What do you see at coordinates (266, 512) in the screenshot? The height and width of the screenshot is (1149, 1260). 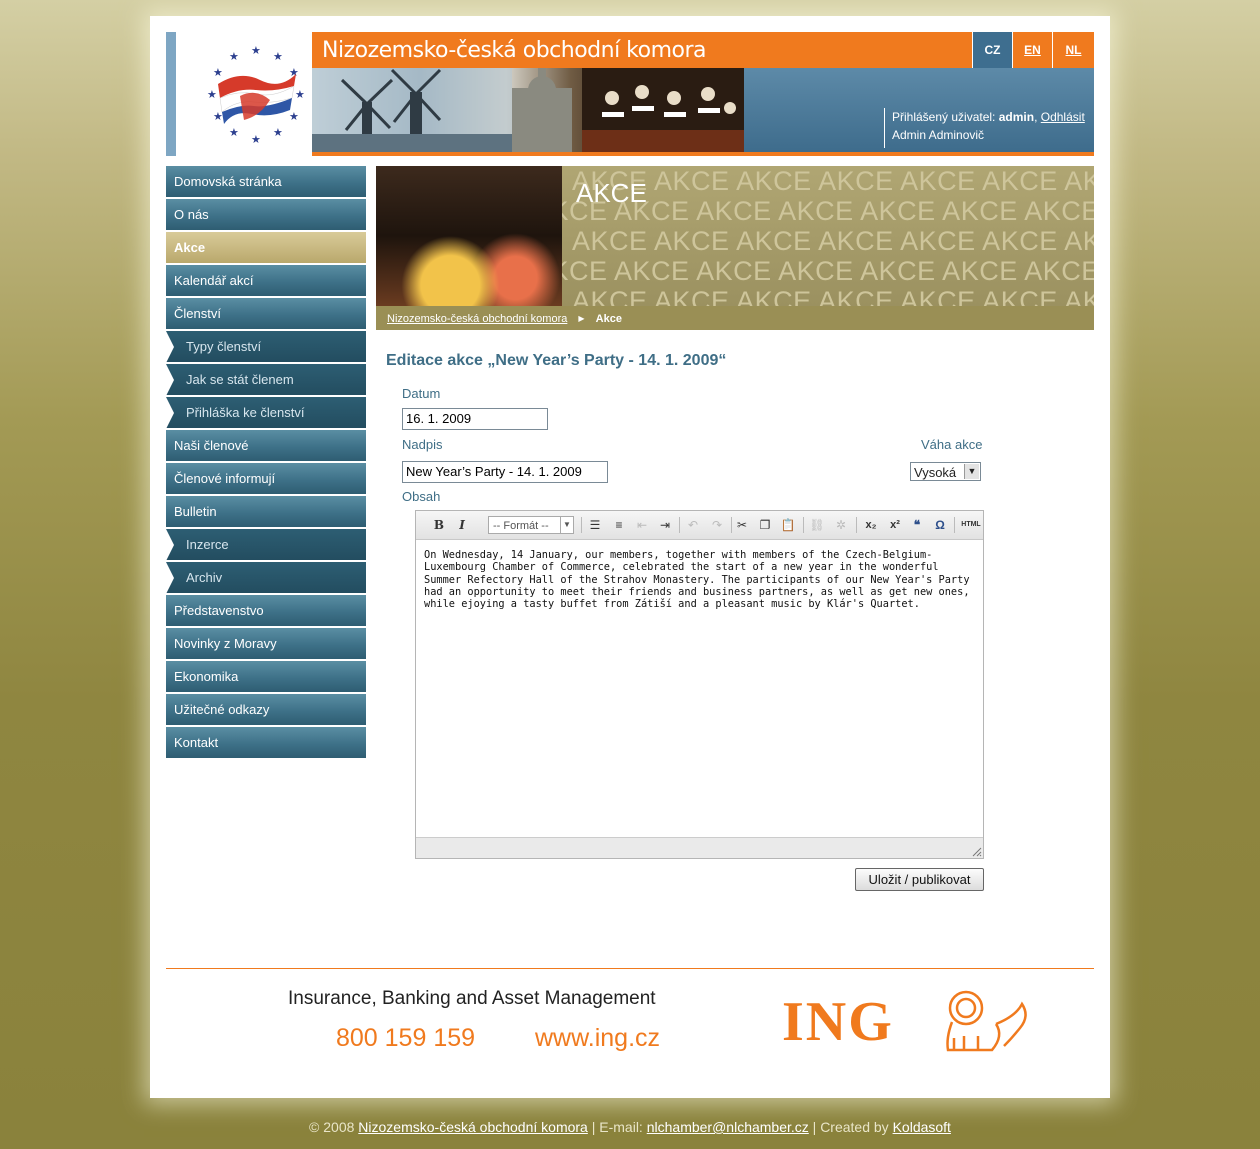 I see `sidebar-item-bulletin: Bulletin` at bounding box center [266, 512].